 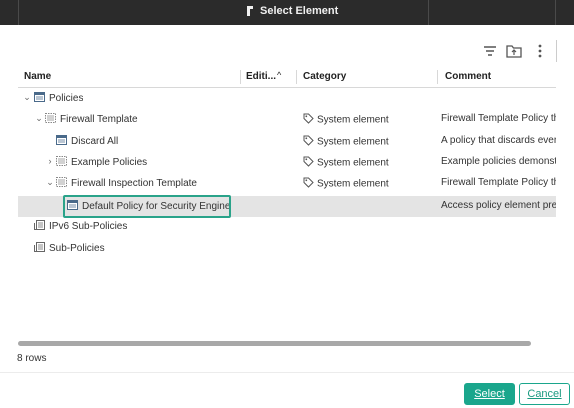 I want to click on row-name: Firewall Template, so click(x=91, y=119).